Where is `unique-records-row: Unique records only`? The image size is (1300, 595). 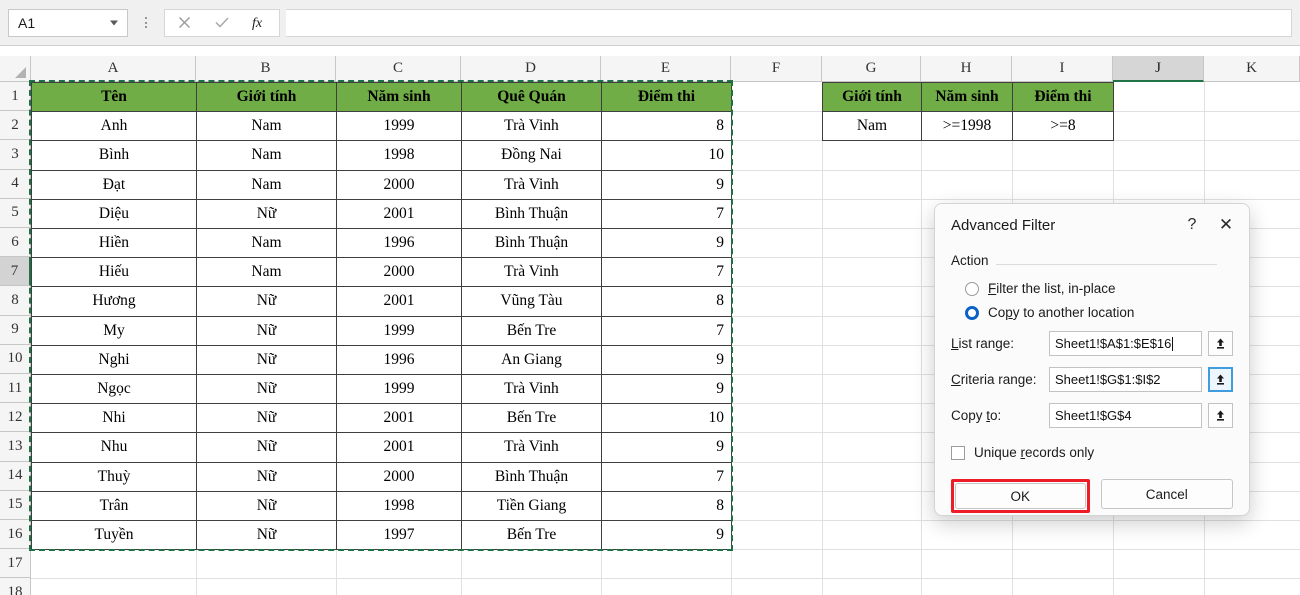 unique-records-row: Unique records only is located at coordinates (1092, 452).